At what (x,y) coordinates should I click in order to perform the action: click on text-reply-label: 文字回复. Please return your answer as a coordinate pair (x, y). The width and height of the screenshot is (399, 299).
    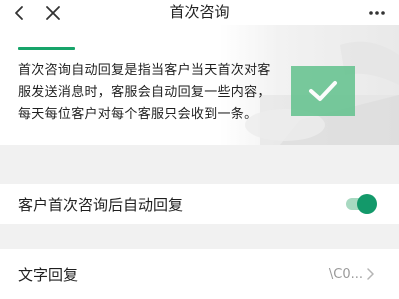
    Looking at the image, I should click on (48, 274).